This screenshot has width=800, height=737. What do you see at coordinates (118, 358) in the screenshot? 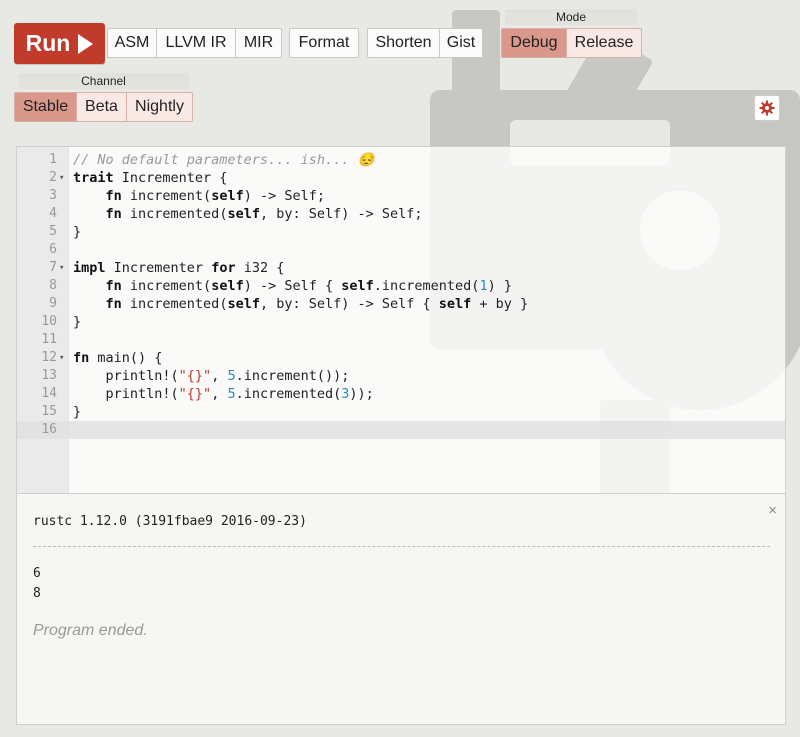
I see `code-text: fn main() {` at bounding box center [118, 358].